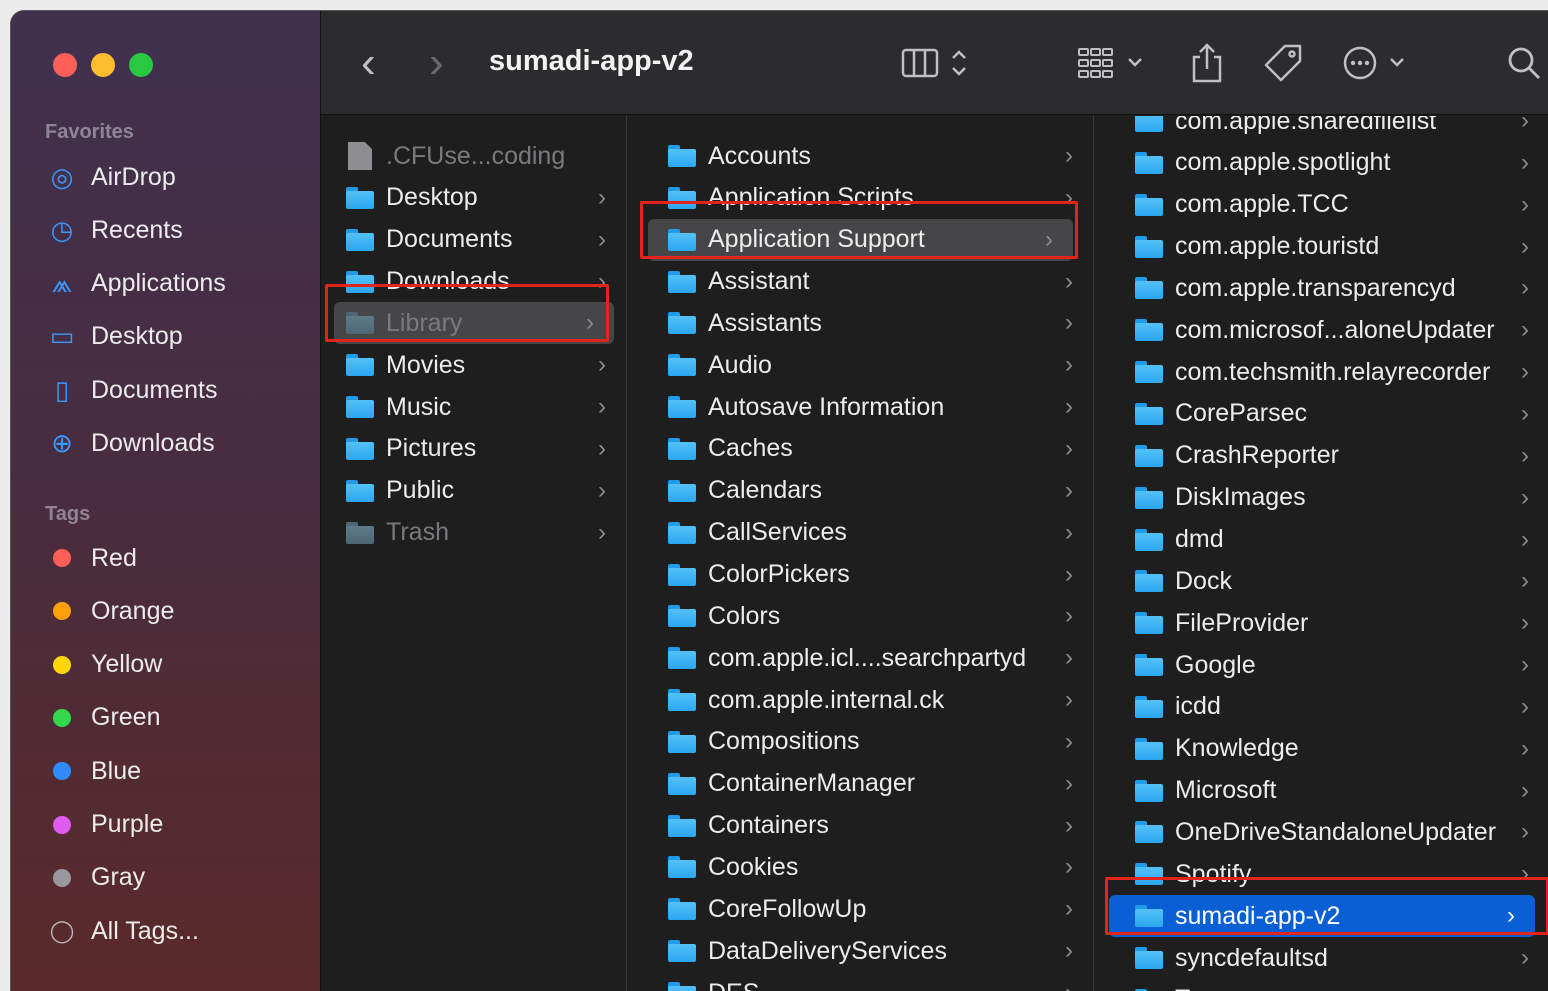 The image size is (1548, 991). What do you see at coordinates (860, 658) in the screenshot?
I see `folder-row: com.apple.icl....searchpartyd ›` at bounding box center [860, 658].